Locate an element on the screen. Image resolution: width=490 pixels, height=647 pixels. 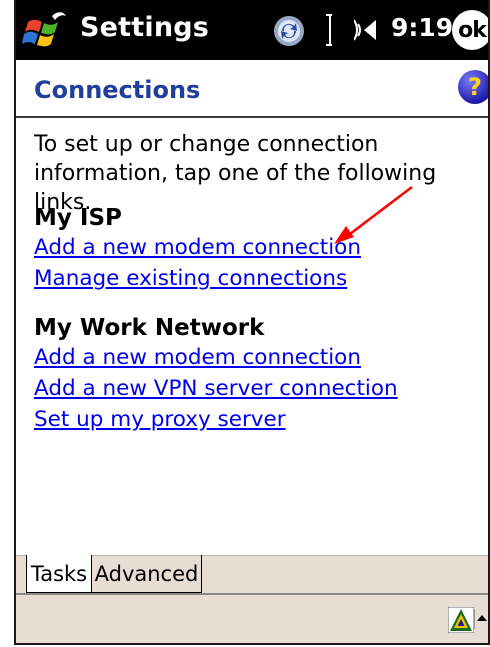
link-work-set-up-proxy-server: Set up my proxy server is located at coordinates (160, 419).